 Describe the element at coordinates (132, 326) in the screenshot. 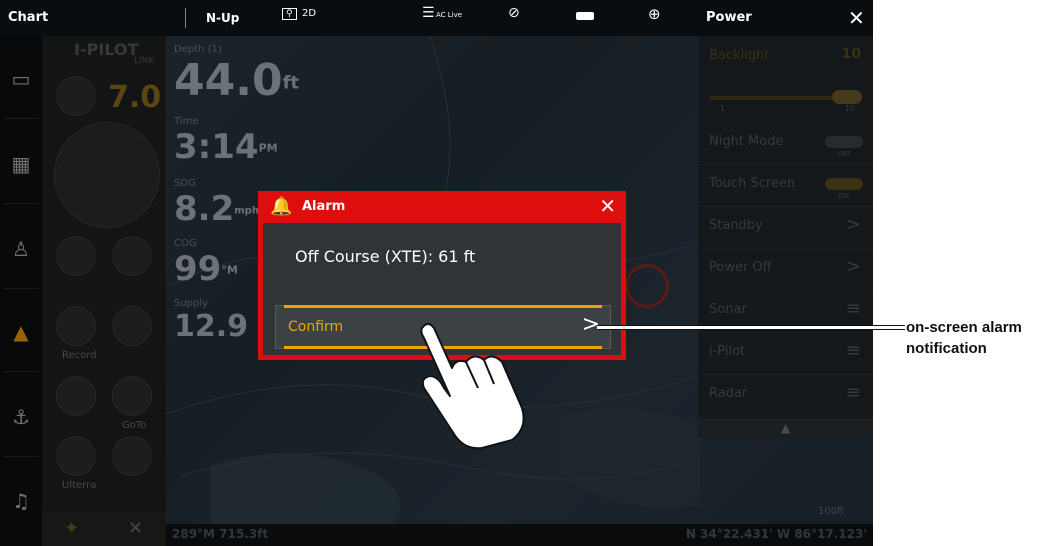

I see `tracks-button` at that location.